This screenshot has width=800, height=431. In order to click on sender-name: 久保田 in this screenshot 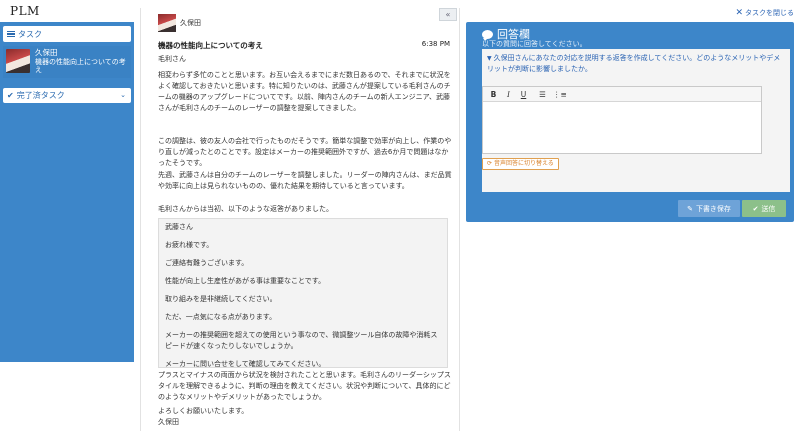, I will do `click(190, 23)`.